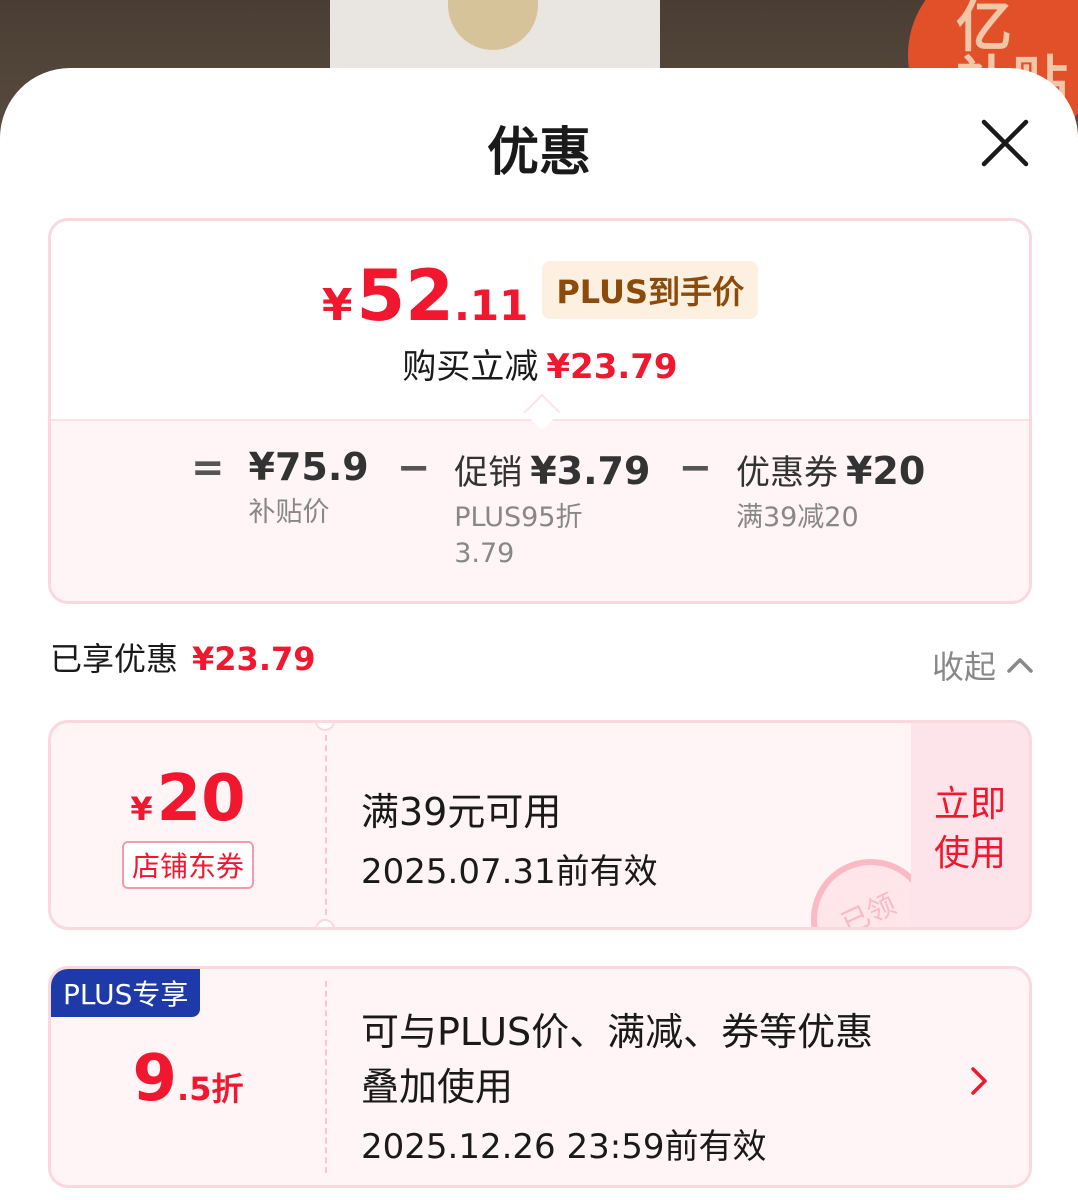  What do you see at coordinates (437, 1087) in the screenshot?
I see `discount-description-line2: 叠加使用` at bounding box center [437, 1087].